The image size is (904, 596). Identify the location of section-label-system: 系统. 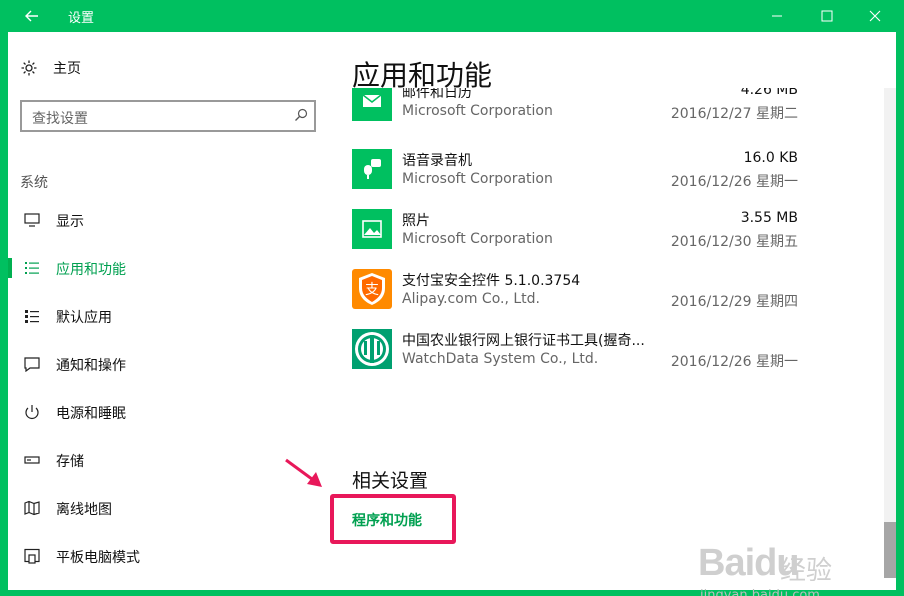
(34, 183).